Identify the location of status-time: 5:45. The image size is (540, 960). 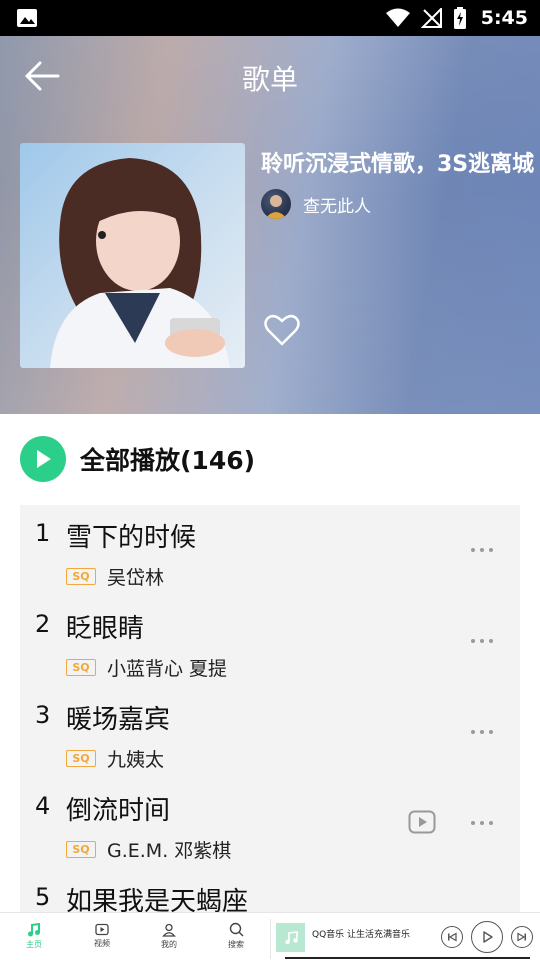
(504, 18).